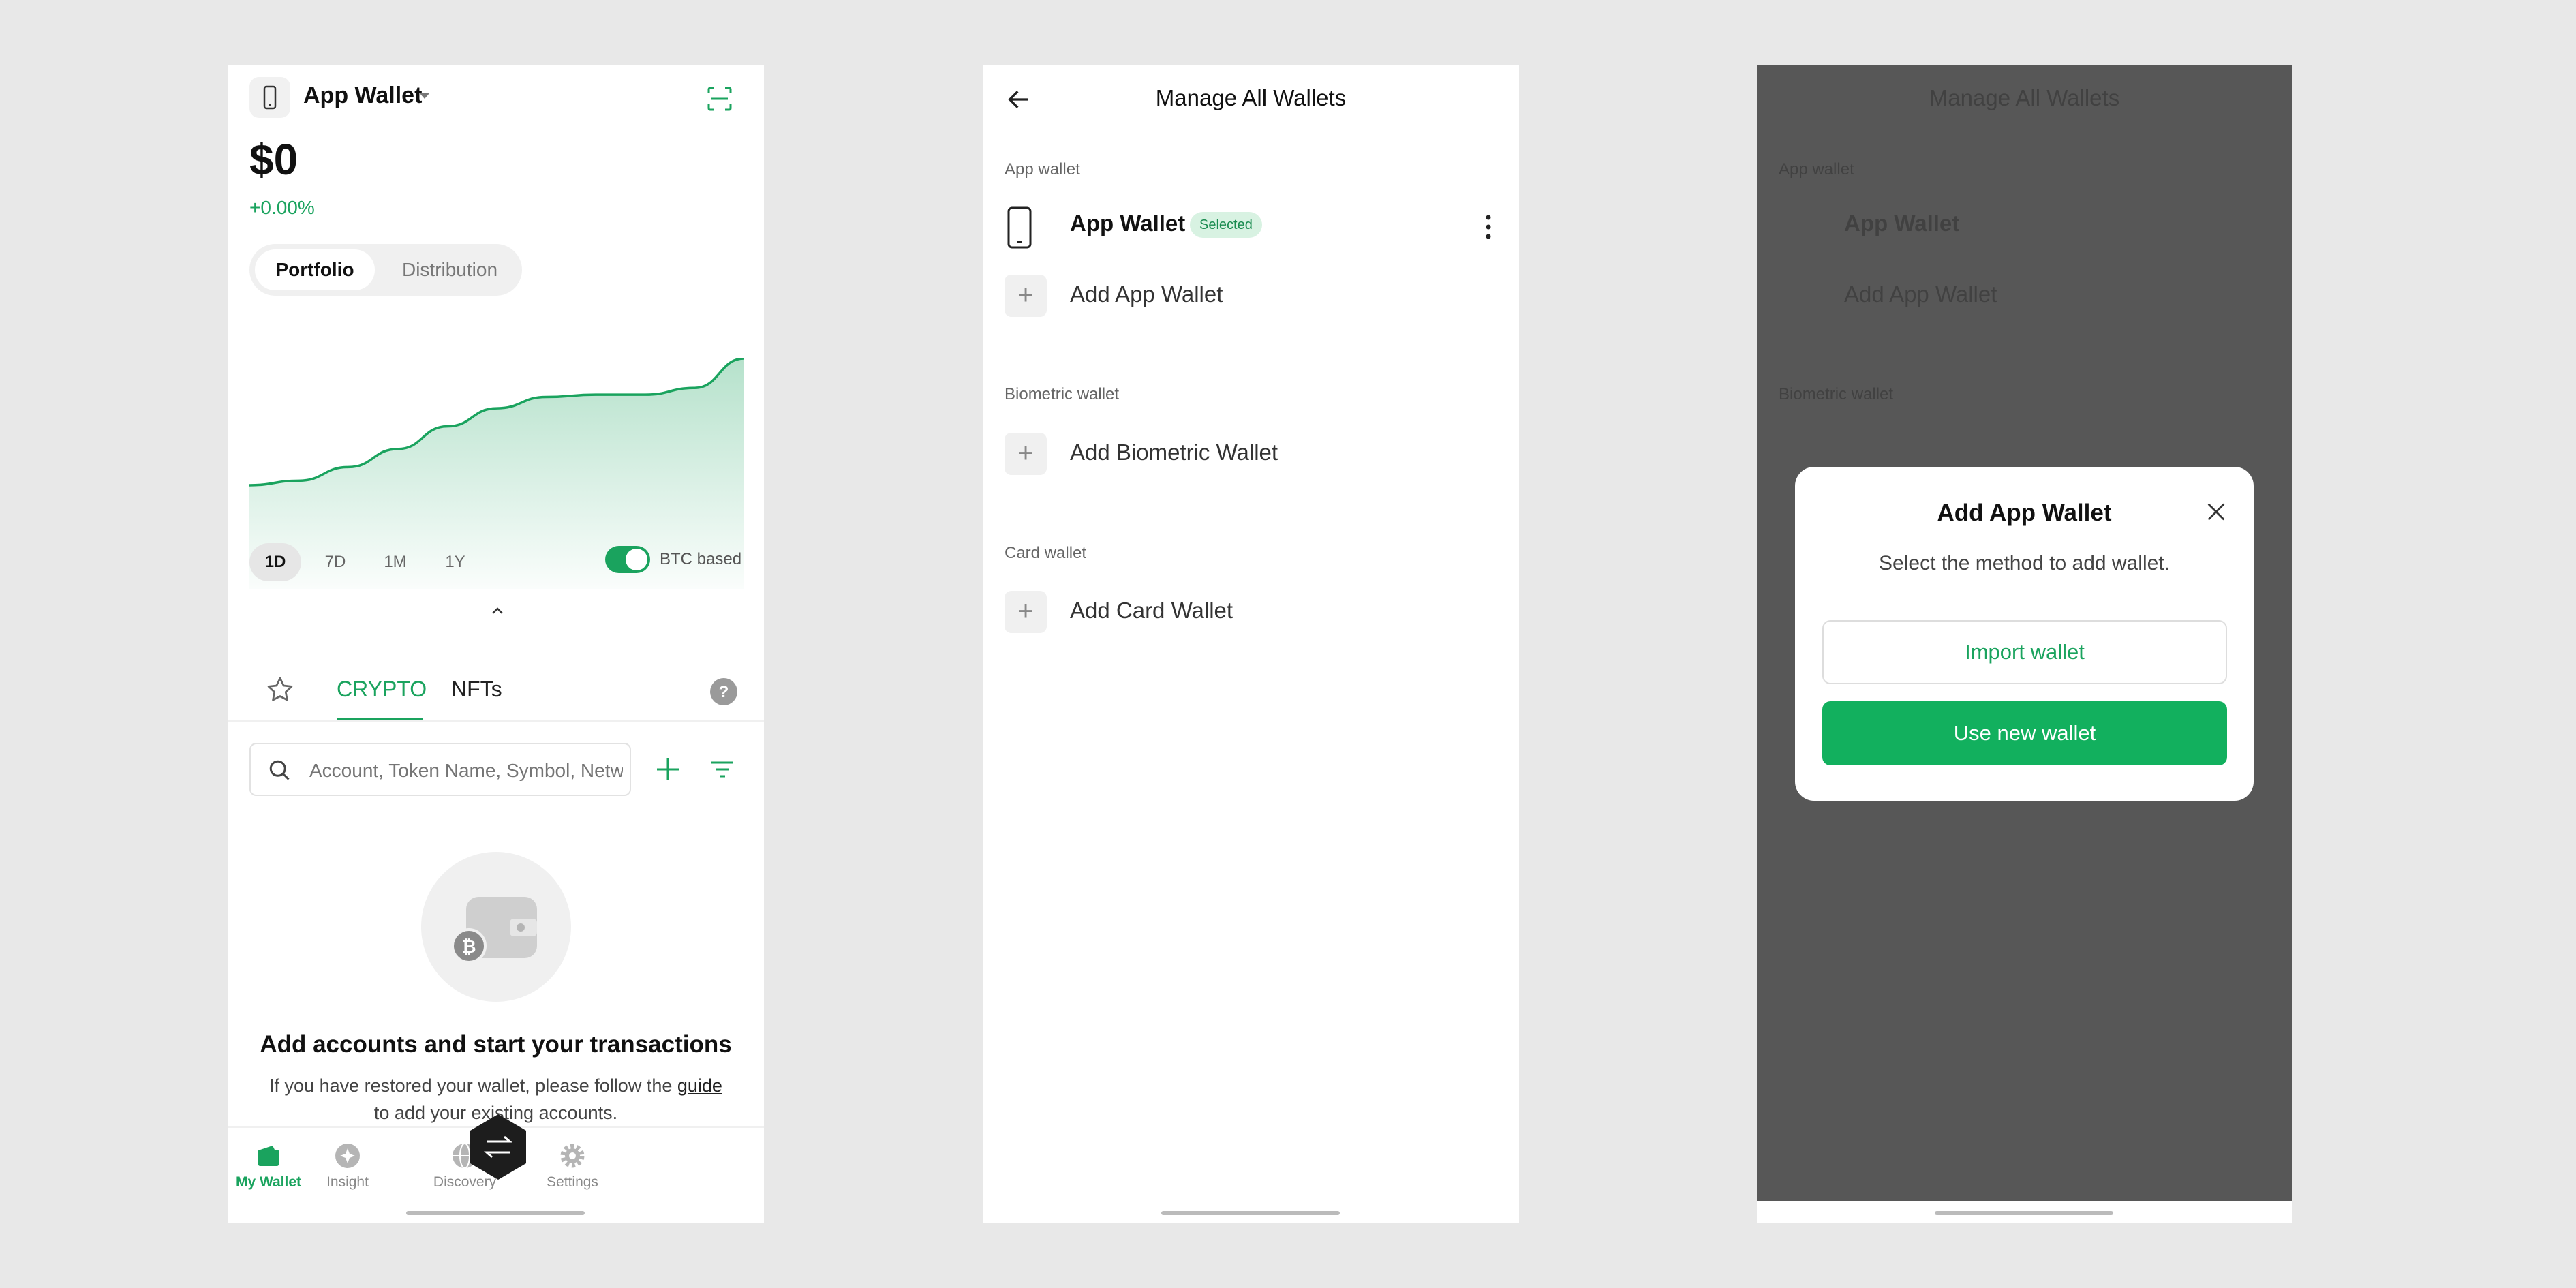 Image resolution: width=2576 pixels, height=1288 pixels. I want to click on wallet-device-icon, so click(269, 98).